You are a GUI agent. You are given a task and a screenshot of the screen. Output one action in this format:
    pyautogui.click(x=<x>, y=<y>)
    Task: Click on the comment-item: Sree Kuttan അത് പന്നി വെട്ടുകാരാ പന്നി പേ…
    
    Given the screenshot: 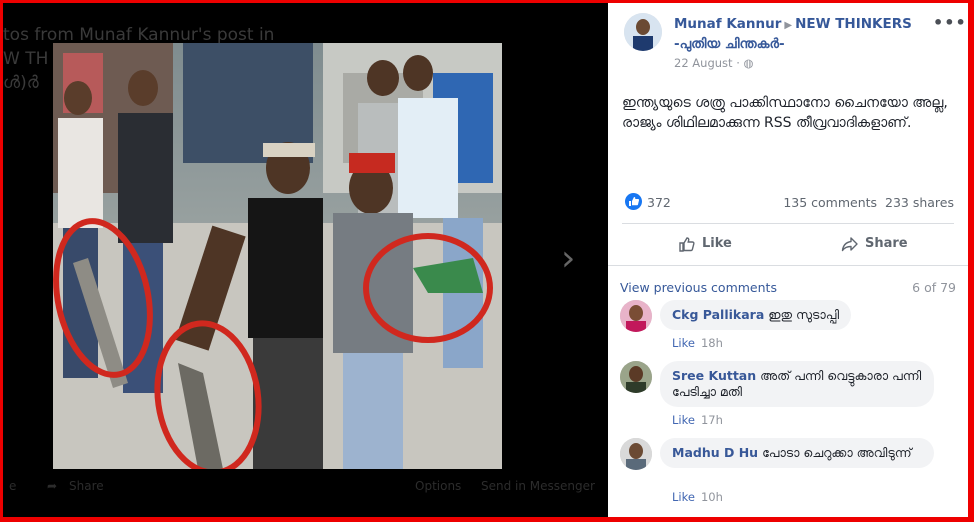 What is the action you would take?
    pyautogui.click(x=785, y=394)
    